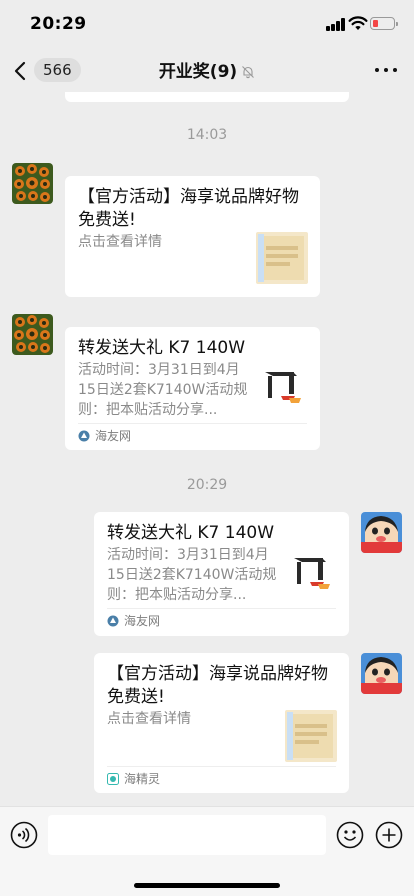 Image resolution: width=414 pixels, height=896 pixels. I want to click on link-card: 【官方活动】海享说品牌好物免费送! 点击查看详情, so click(192, 236).